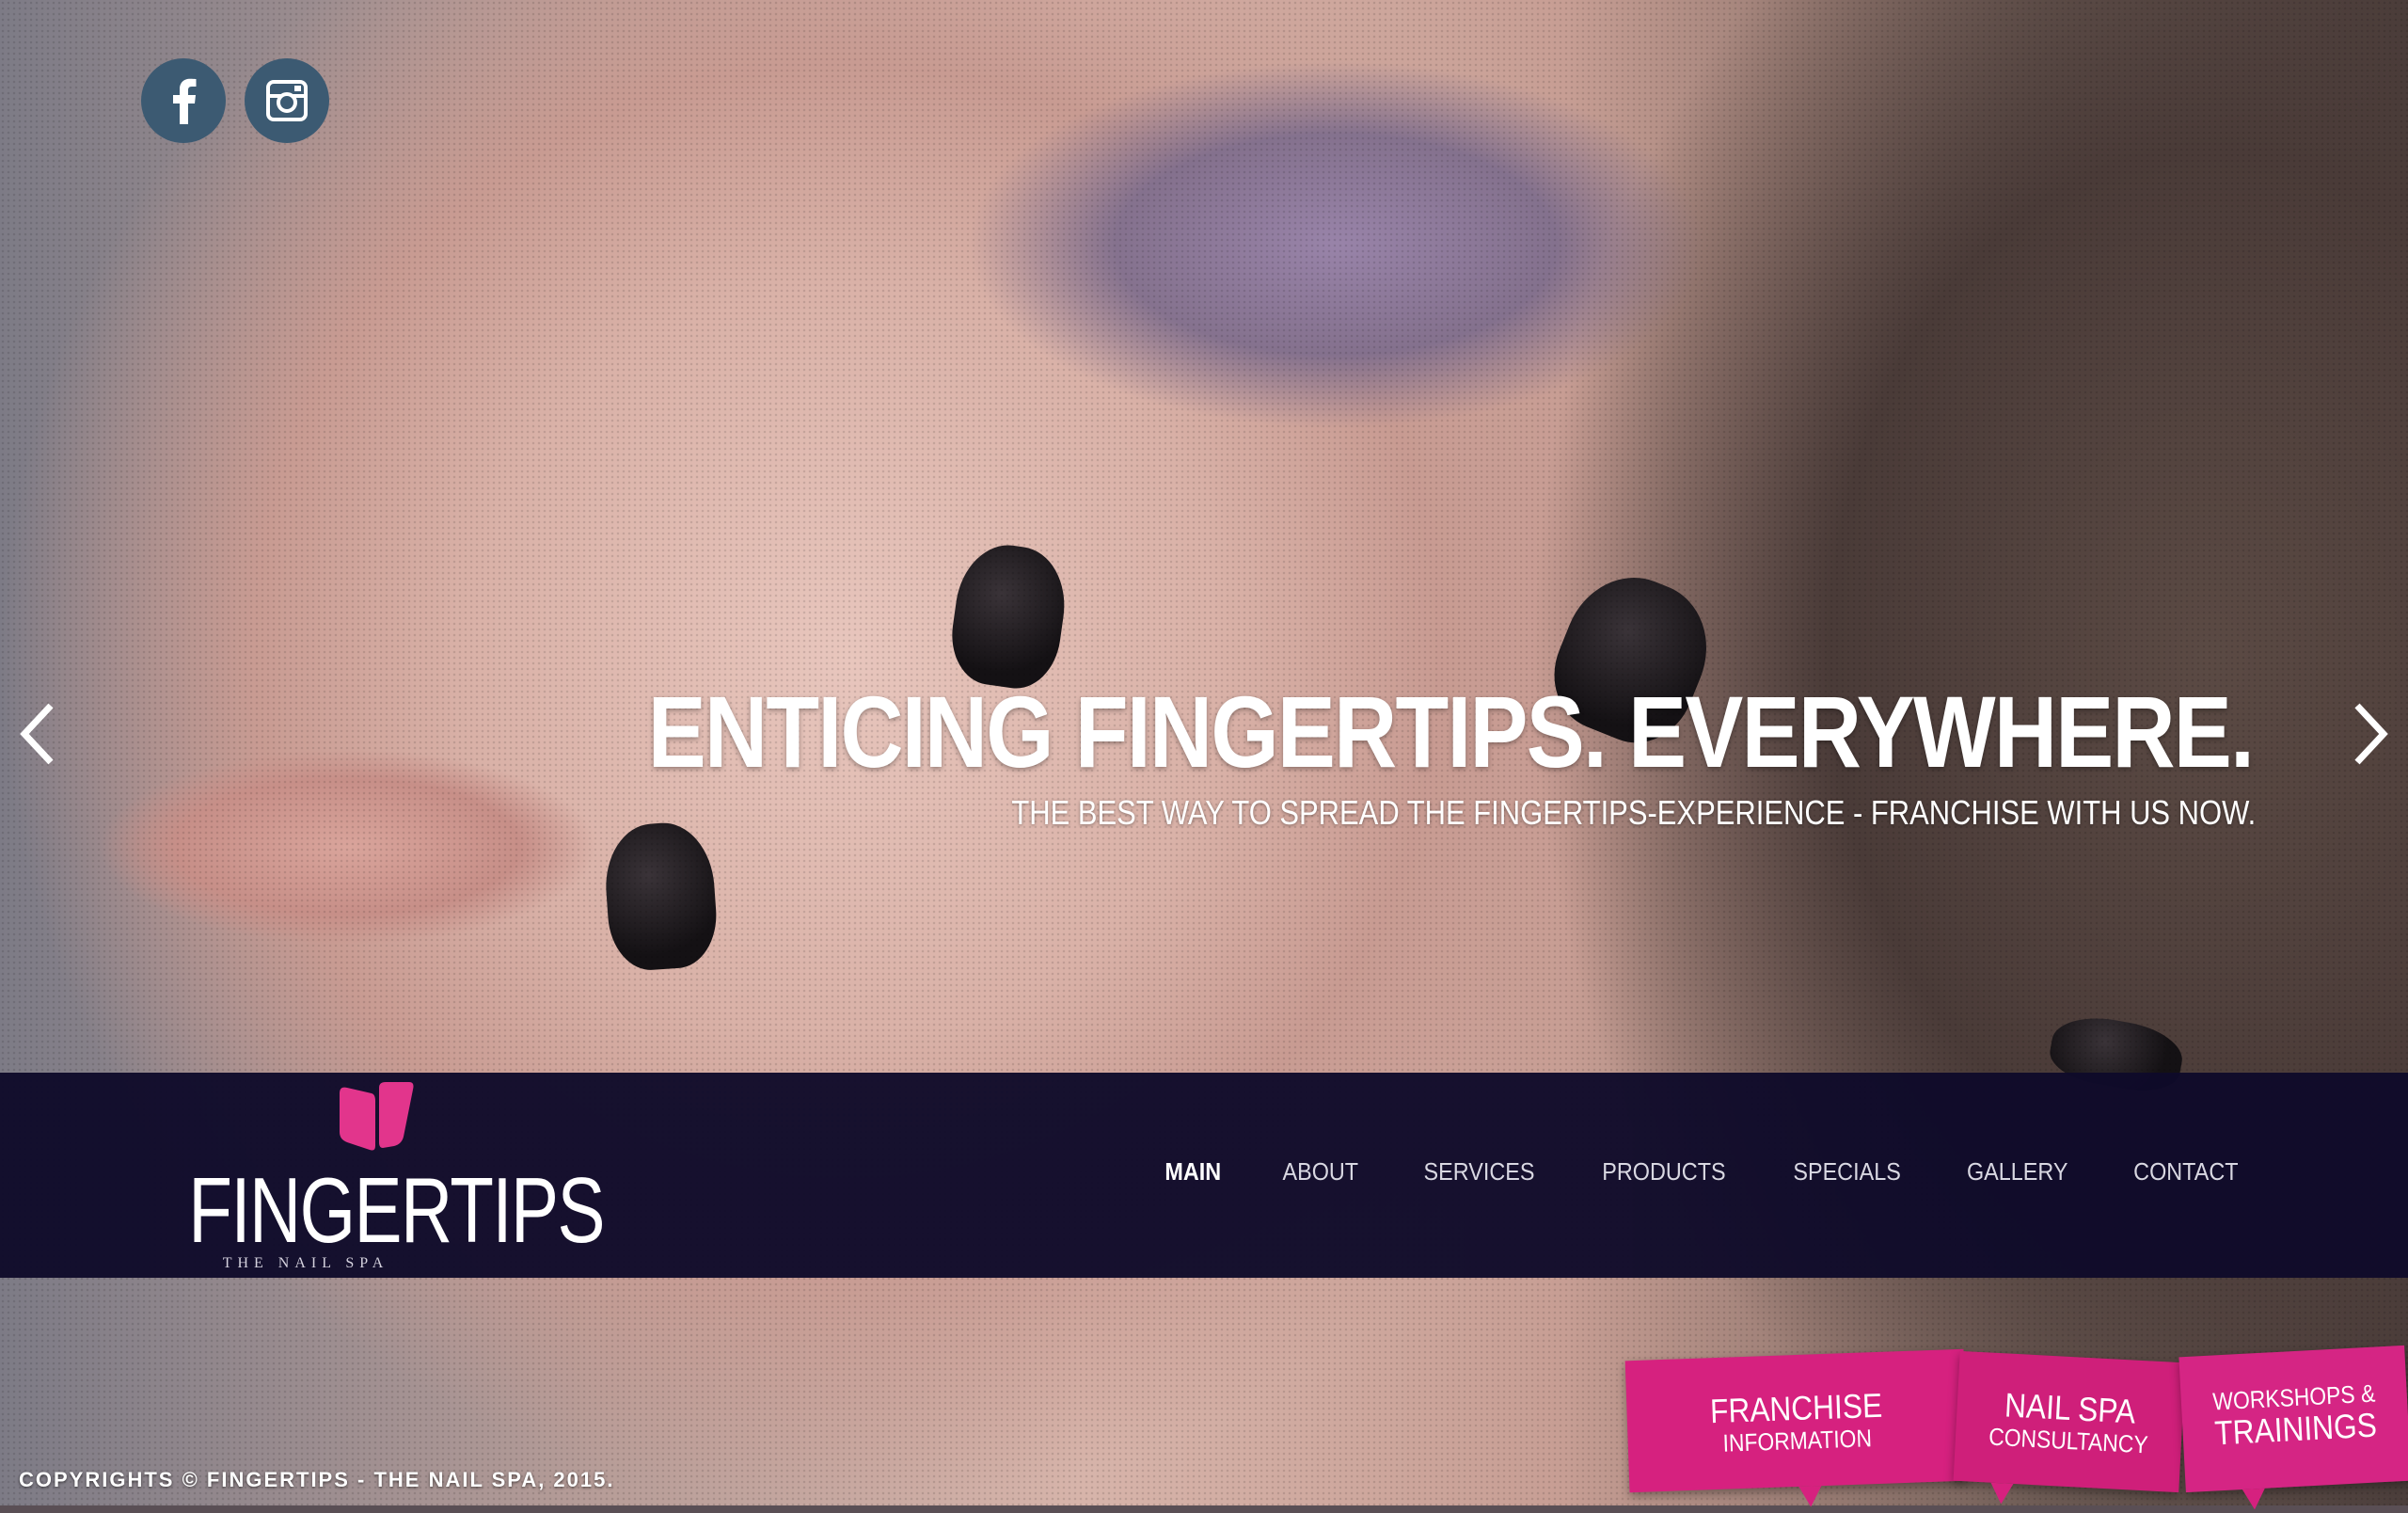  I want to click on facebook-icon, so click(185, 101).